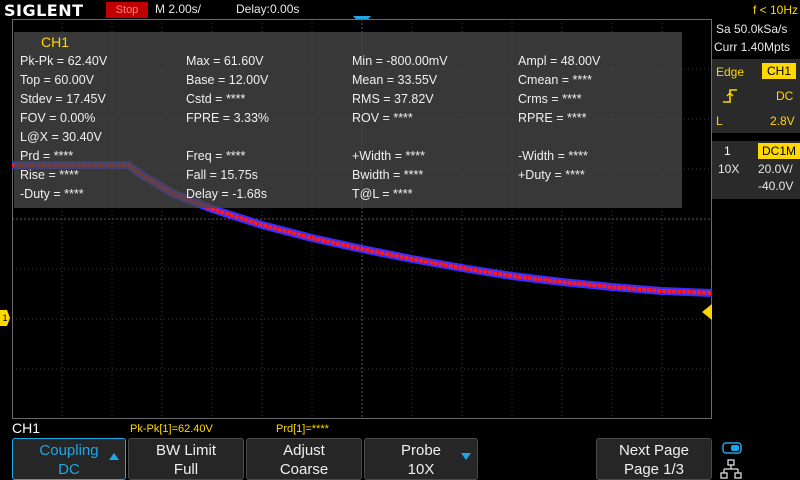 Image resolution: width=800 pixels, height=480 pixels. Describe the element at coordinates (421, 469) in the screenshot. I see `softkey-probe-value: 10X` at that location.